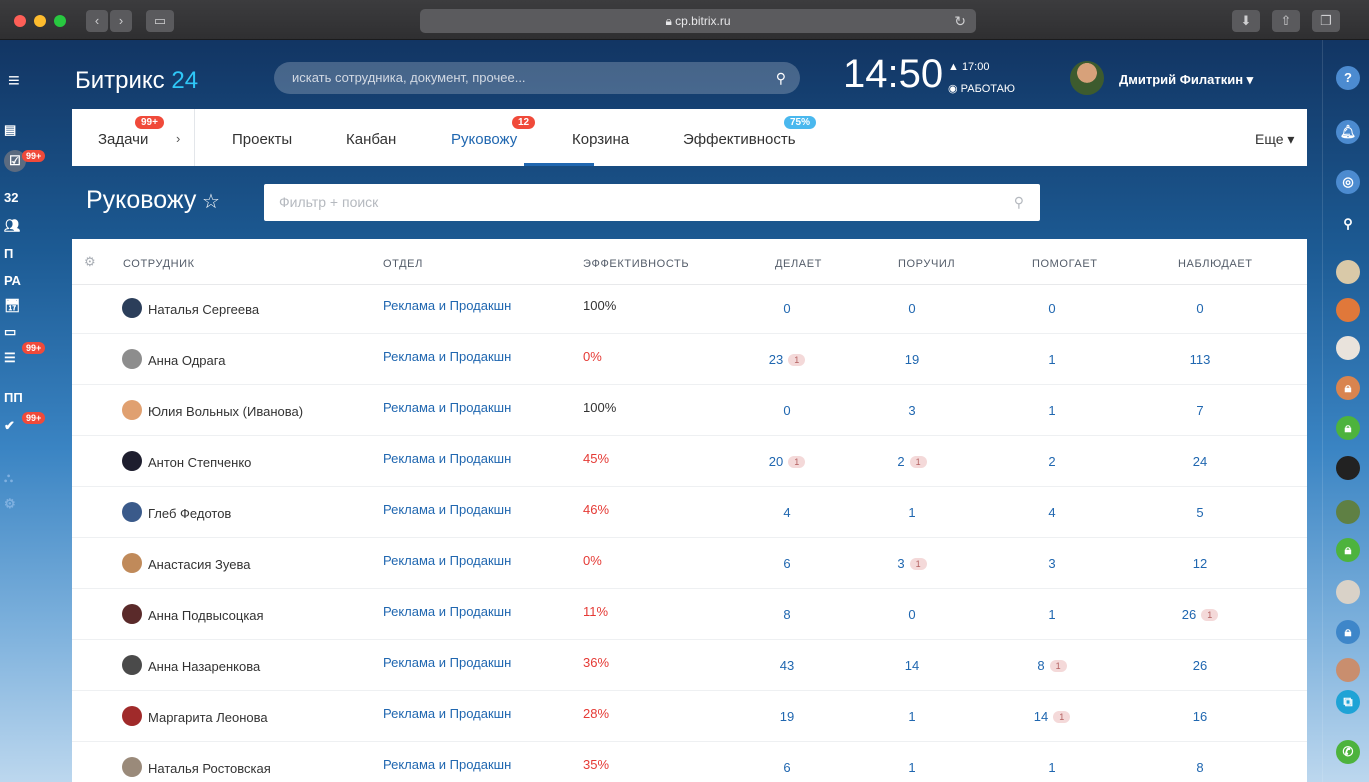  Describe the element at coordinates (159, 264) in the screenshot. I see `column-header-employee: СОТРУДНИК` at that location.